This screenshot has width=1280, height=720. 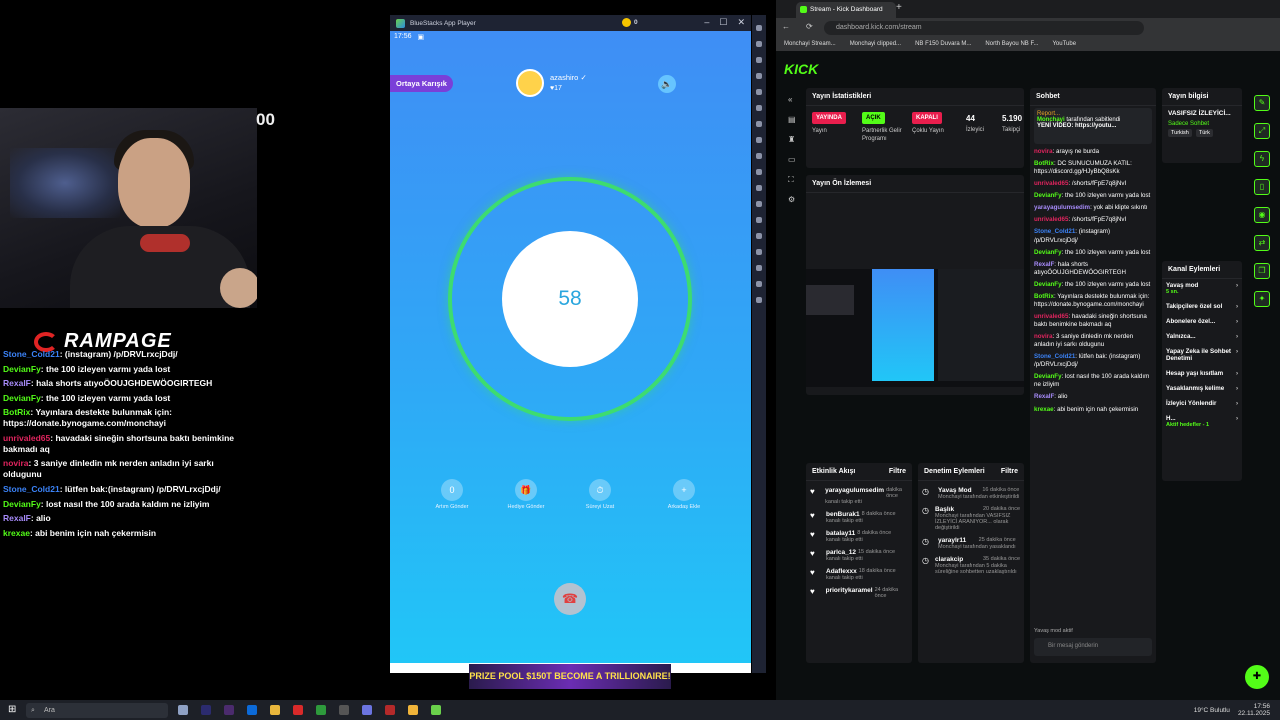 What do you see at coordinates (793, 200) in the screenshot?
I see `nav-gear-icon: ⚙` at bounding box center [793, 200].